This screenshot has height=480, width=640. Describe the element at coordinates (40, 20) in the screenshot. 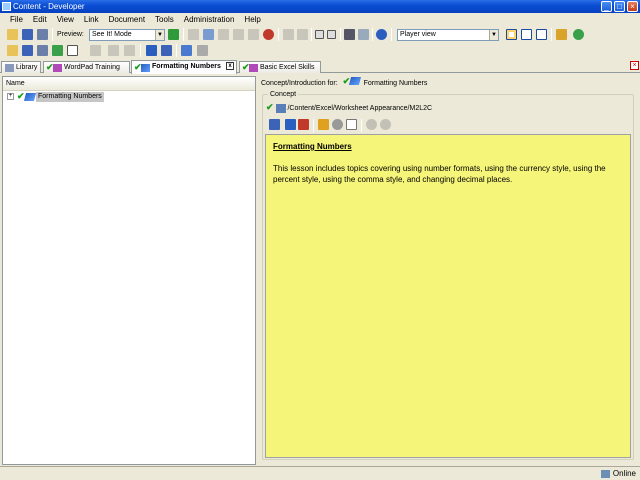

I see `menu-edit: Edit` at that location.